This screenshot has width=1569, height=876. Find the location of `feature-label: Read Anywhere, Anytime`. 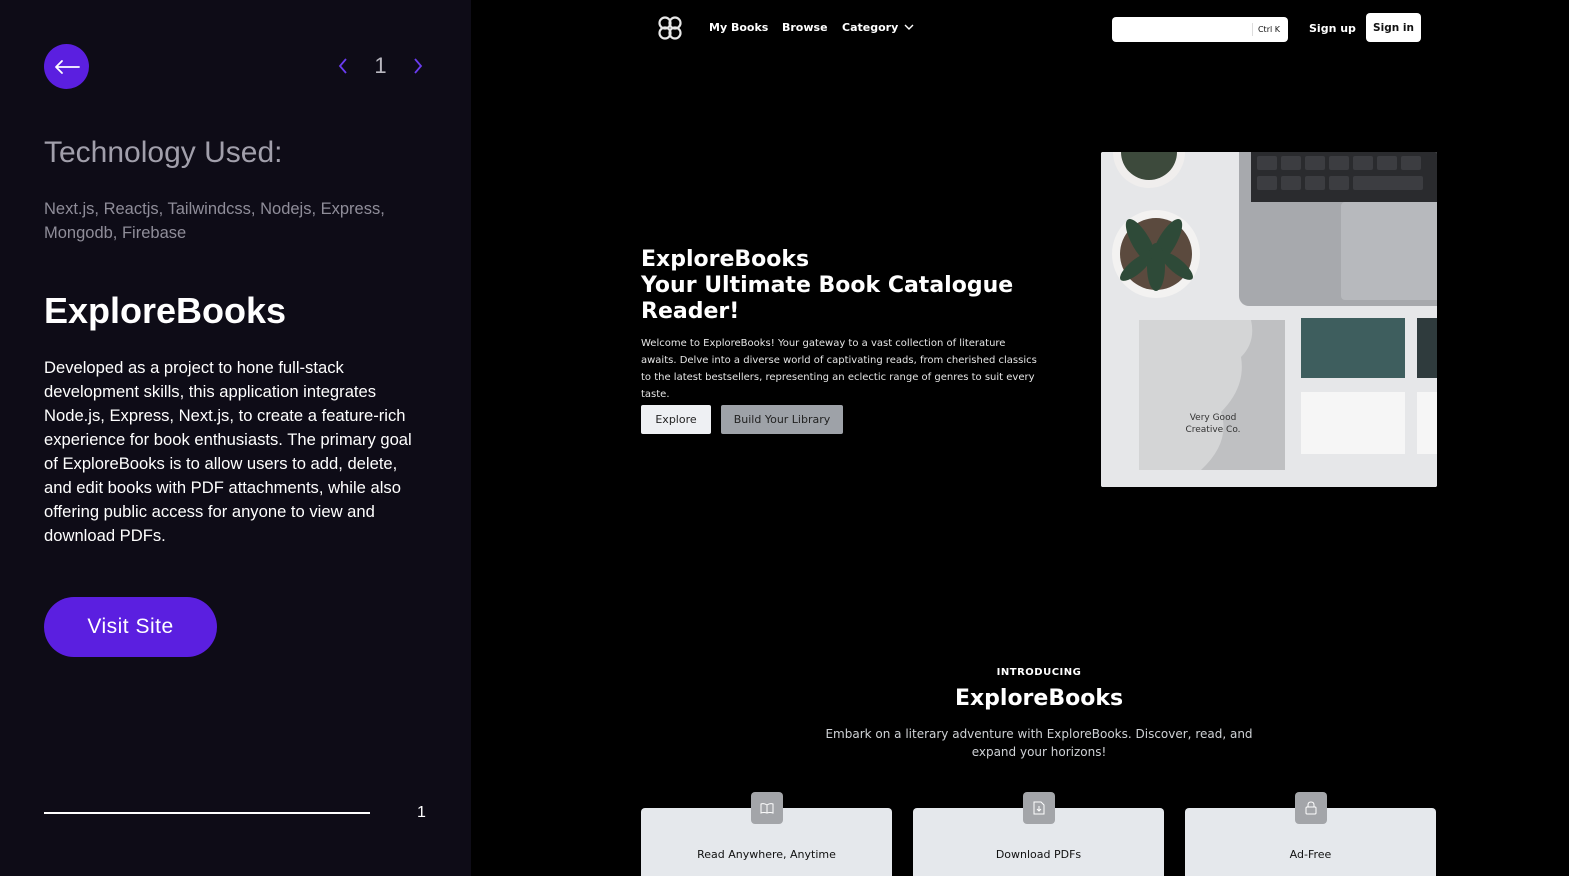

feature-label: Read Anywhere, Anytime is located at coordinates (766, 854).